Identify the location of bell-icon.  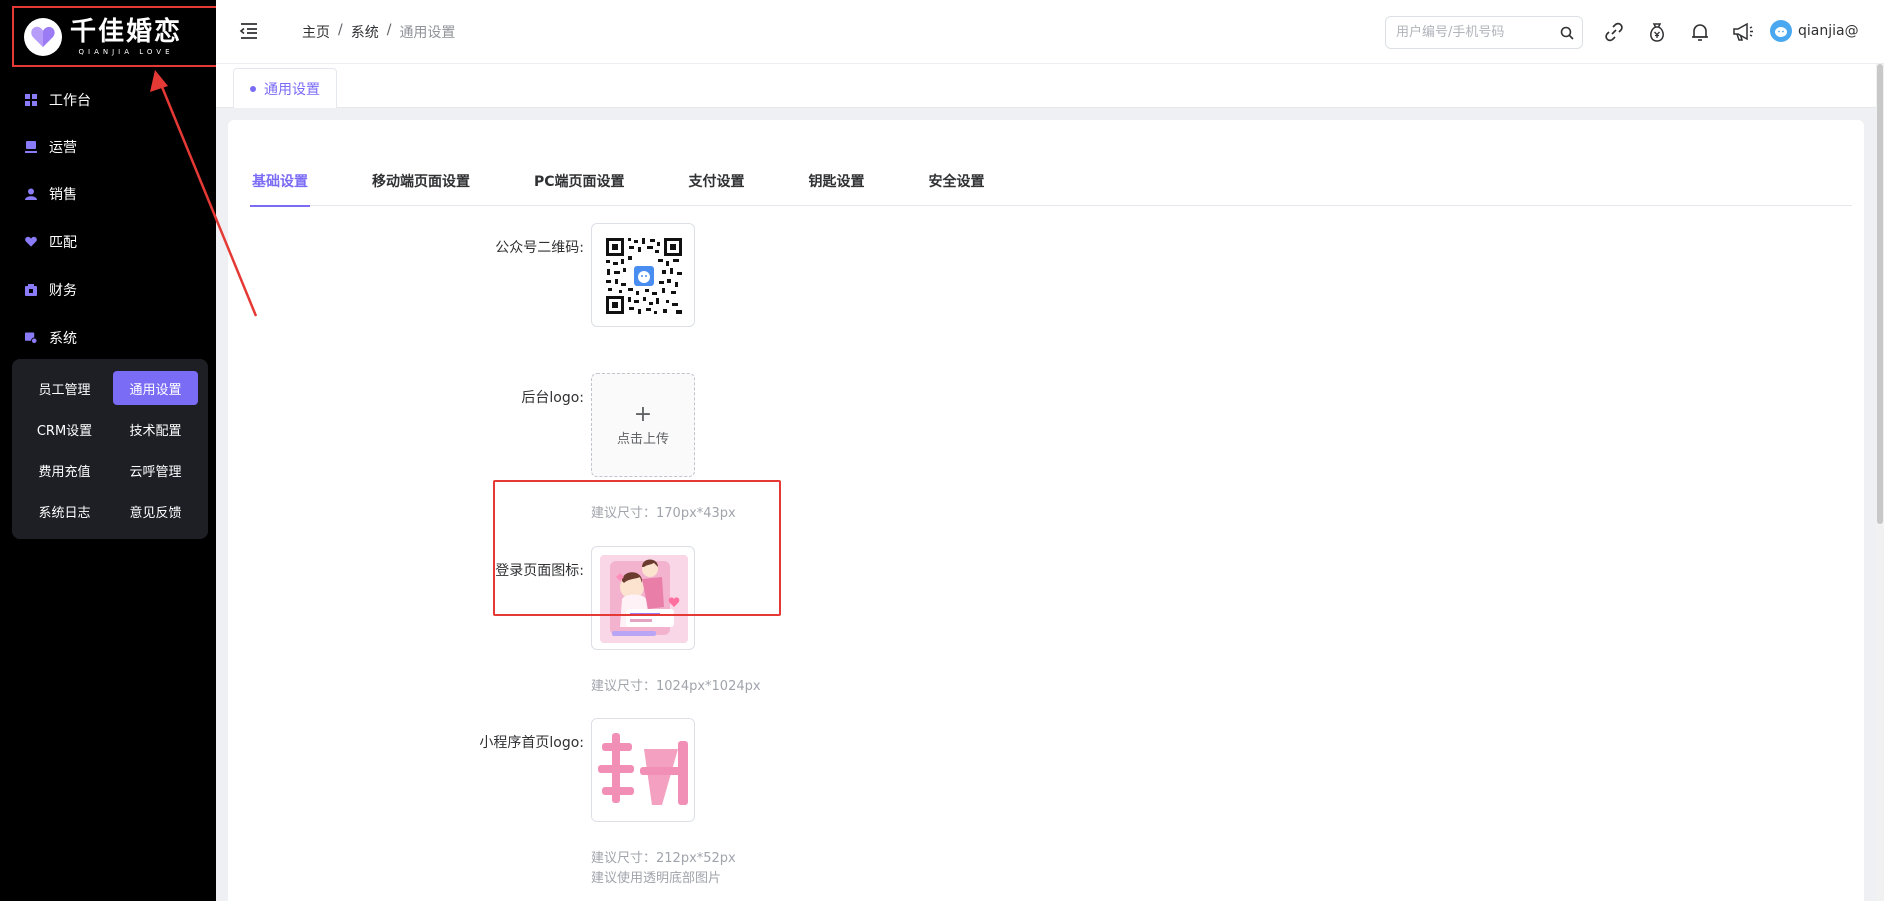
(1701, 33).